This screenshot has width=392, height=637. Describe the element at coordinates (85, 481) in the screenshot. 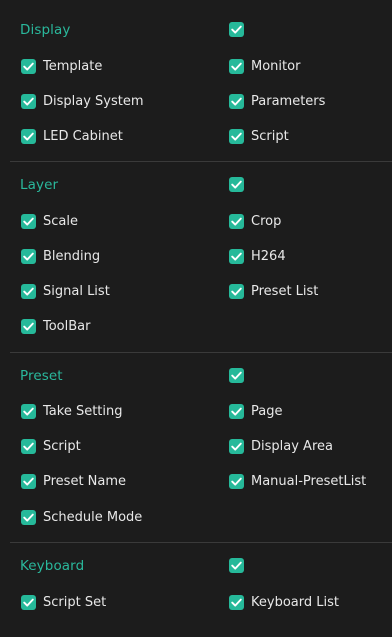

I see `preset-name-label: Preset Name` at that location.